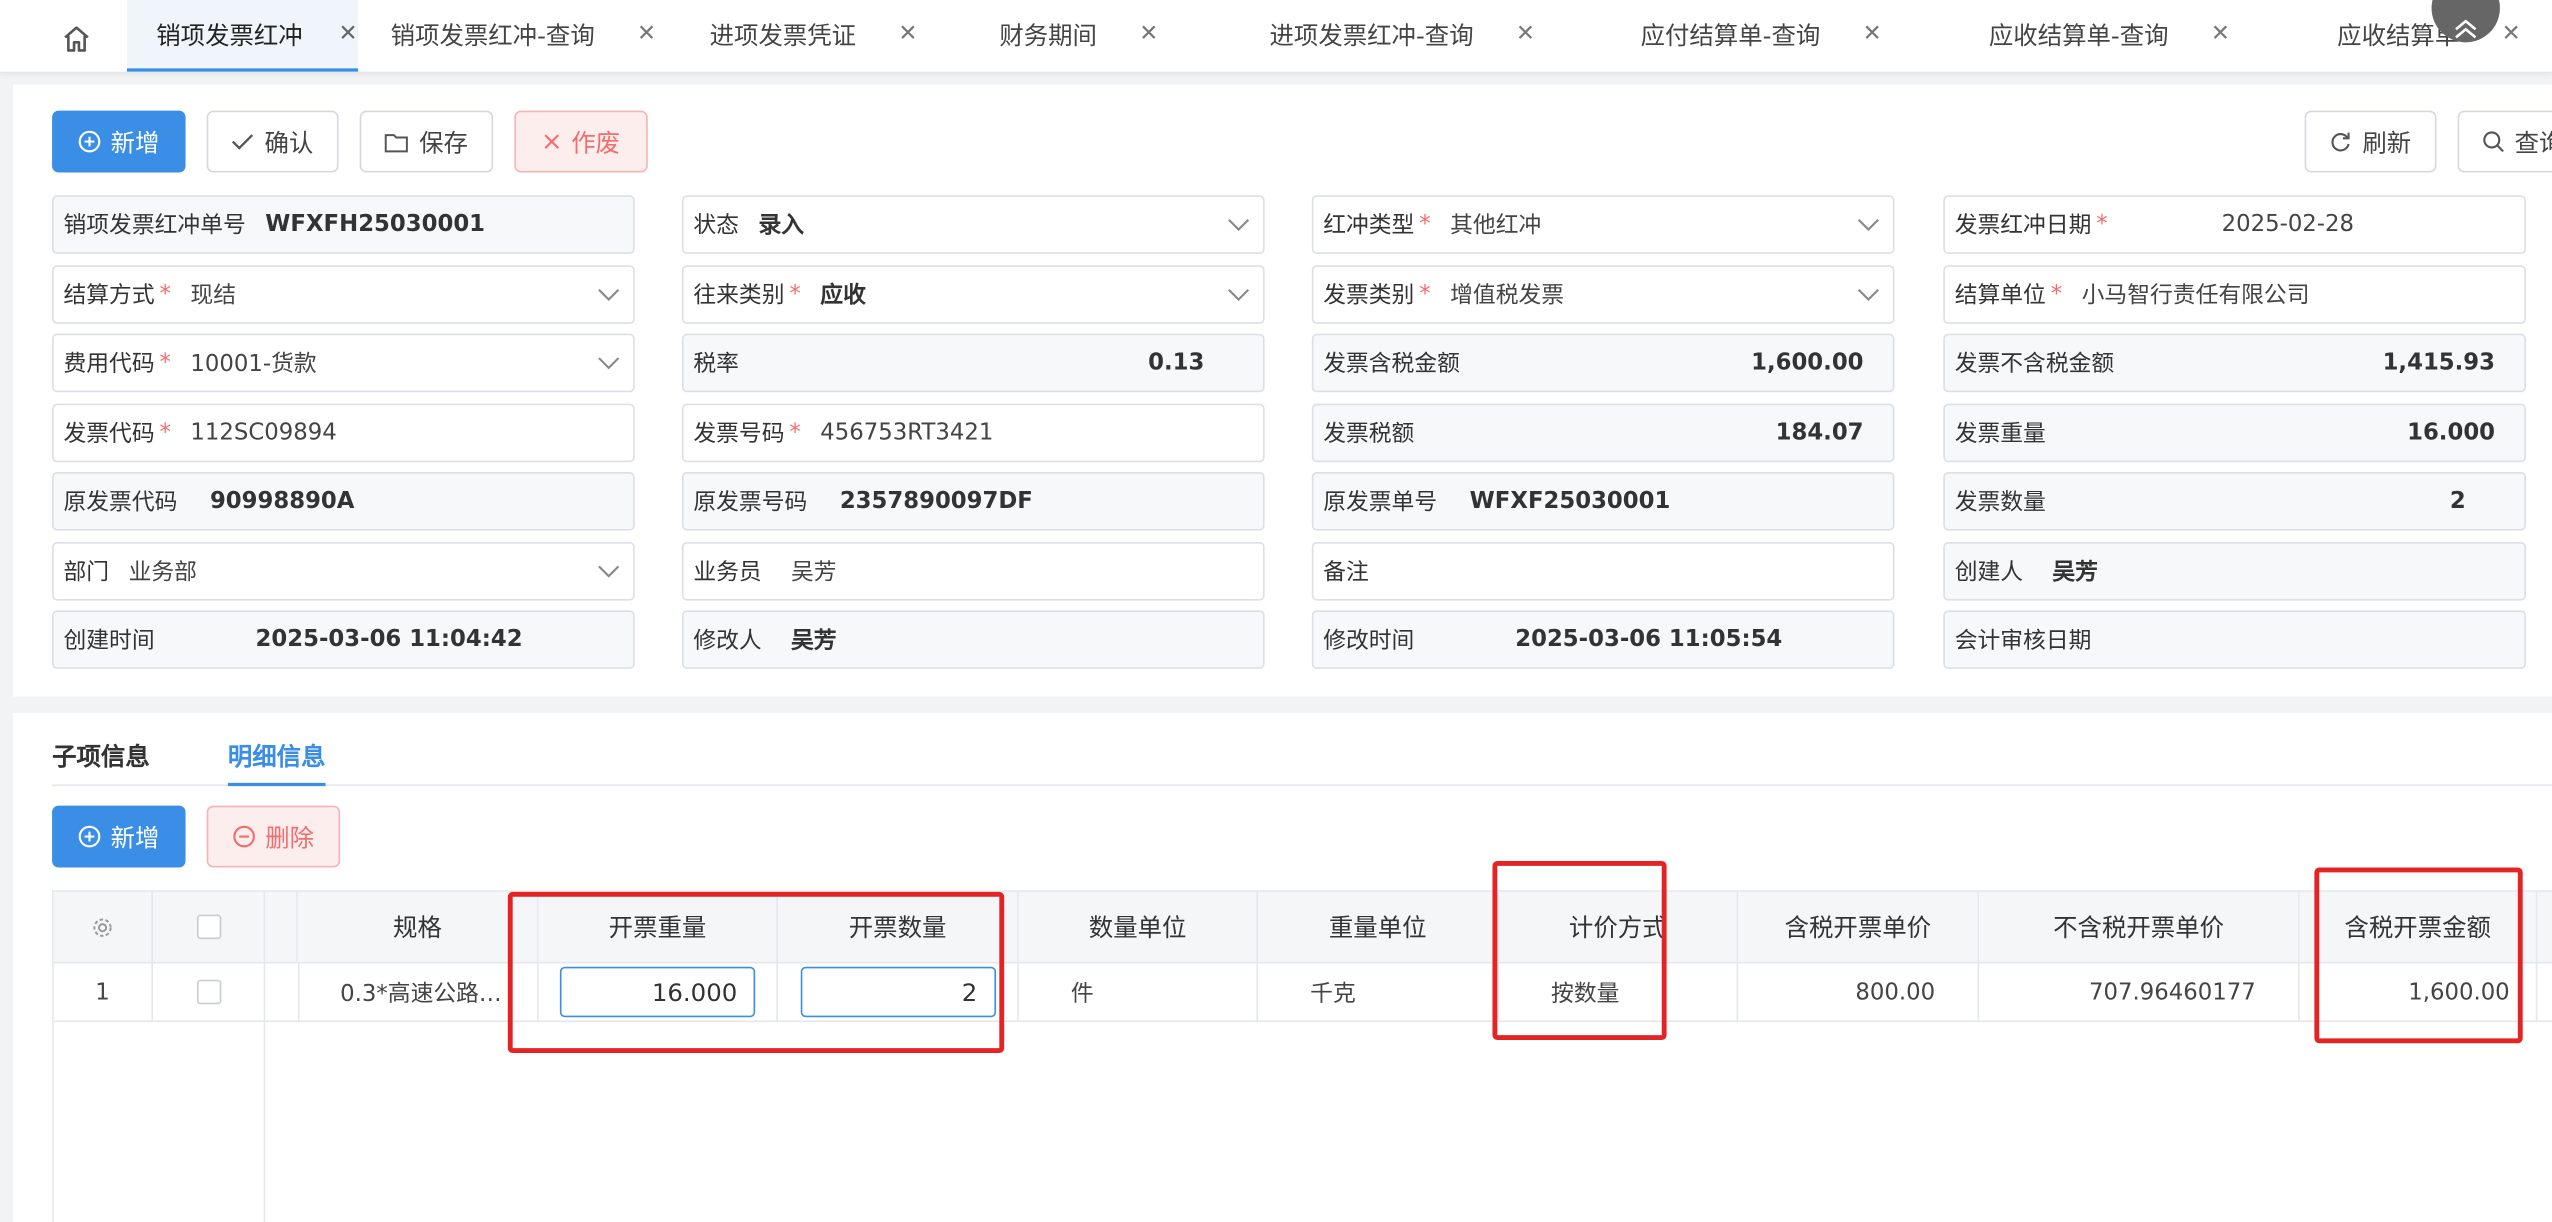  Describe the element at coordinates (2418, 34) in the screenshot. I see `tab-receivable: 应收结算单 ✕` at that location.